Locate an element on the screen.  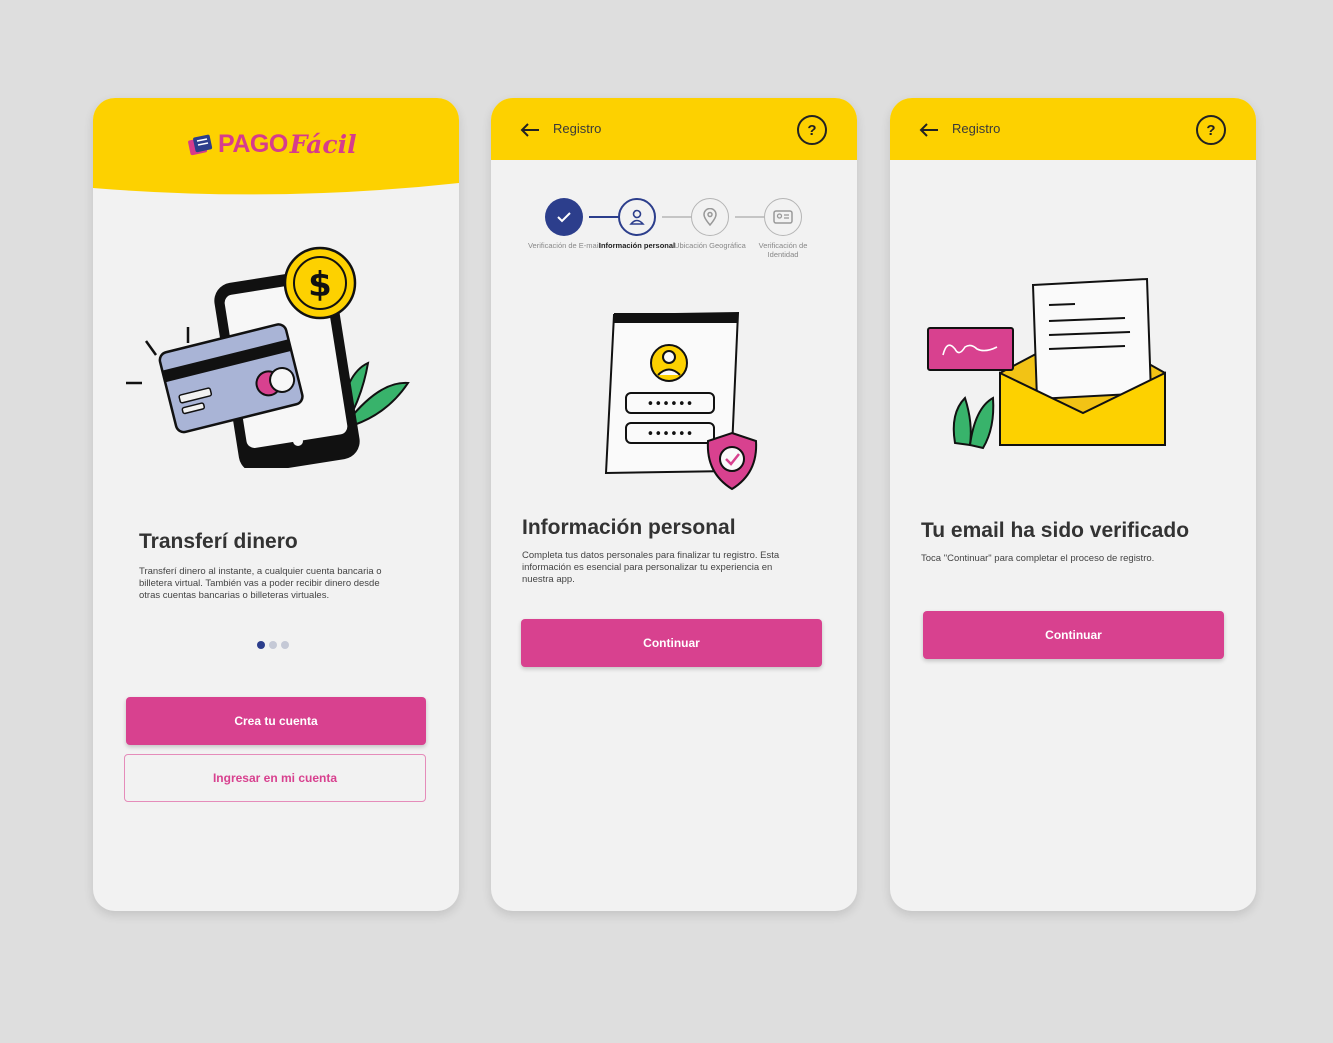
personal-info-illustration: •••••• •••••• is located at coordinates (681, 401).